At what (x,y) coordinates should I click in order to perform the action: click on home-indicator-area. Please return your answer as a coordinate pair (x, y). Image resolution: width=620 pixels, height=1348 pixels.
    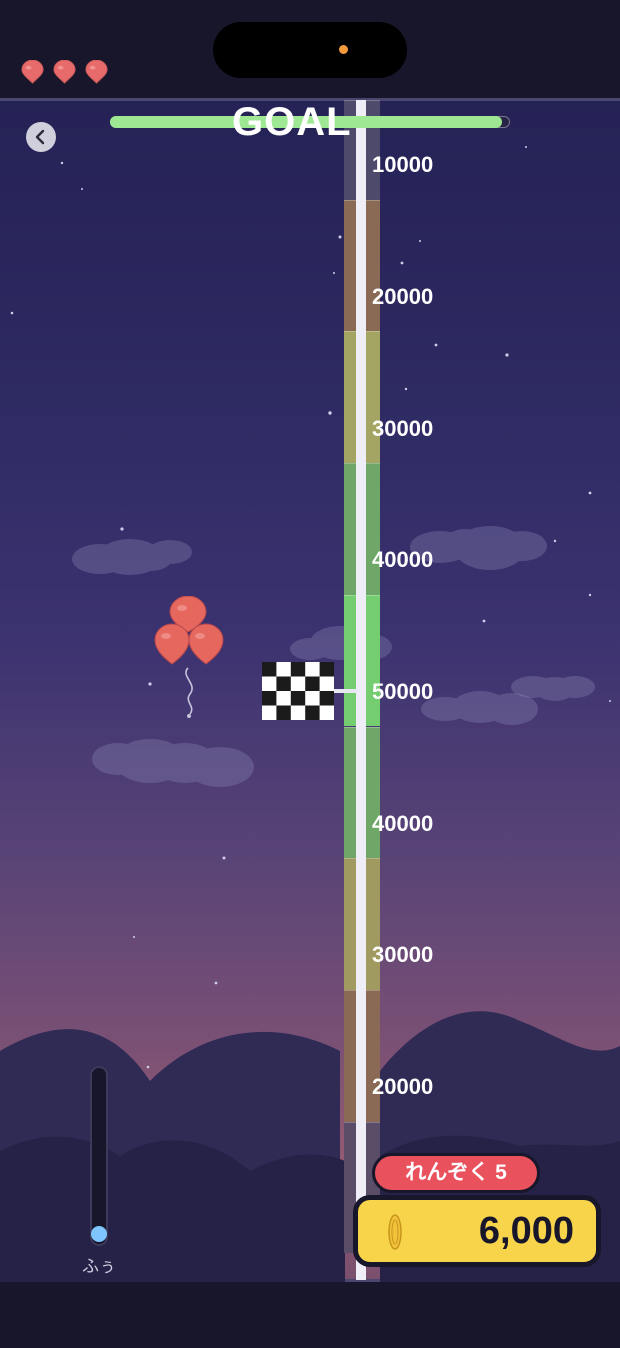
    Looking at the image, I should click on (310, 1315).